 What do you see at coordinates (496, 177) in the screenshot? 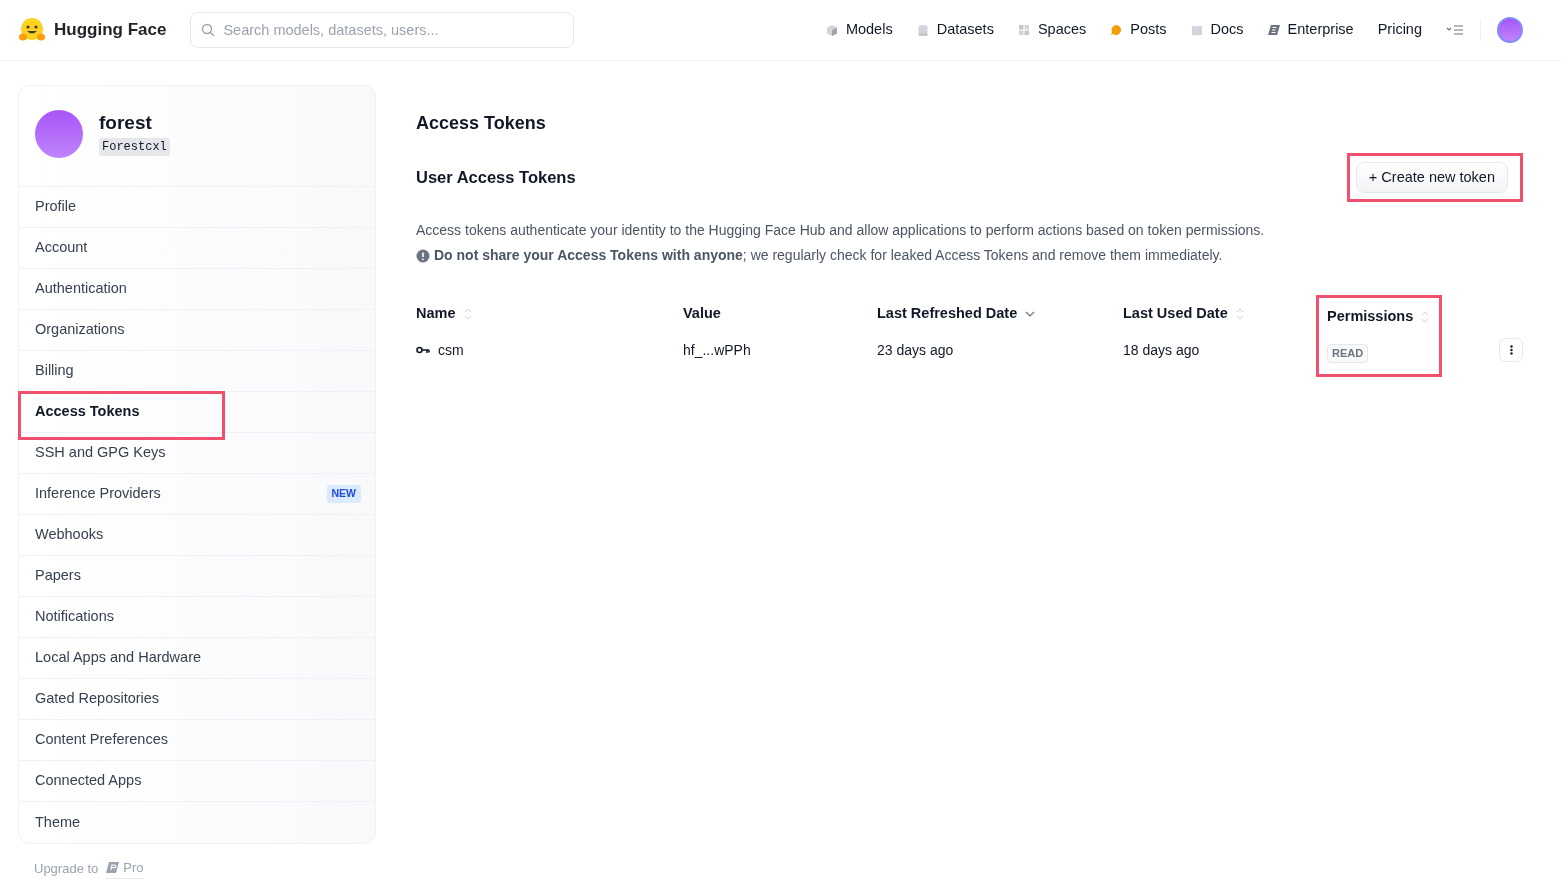
I see `section-title: User Access Tokens` at bounding box center [496, 177].